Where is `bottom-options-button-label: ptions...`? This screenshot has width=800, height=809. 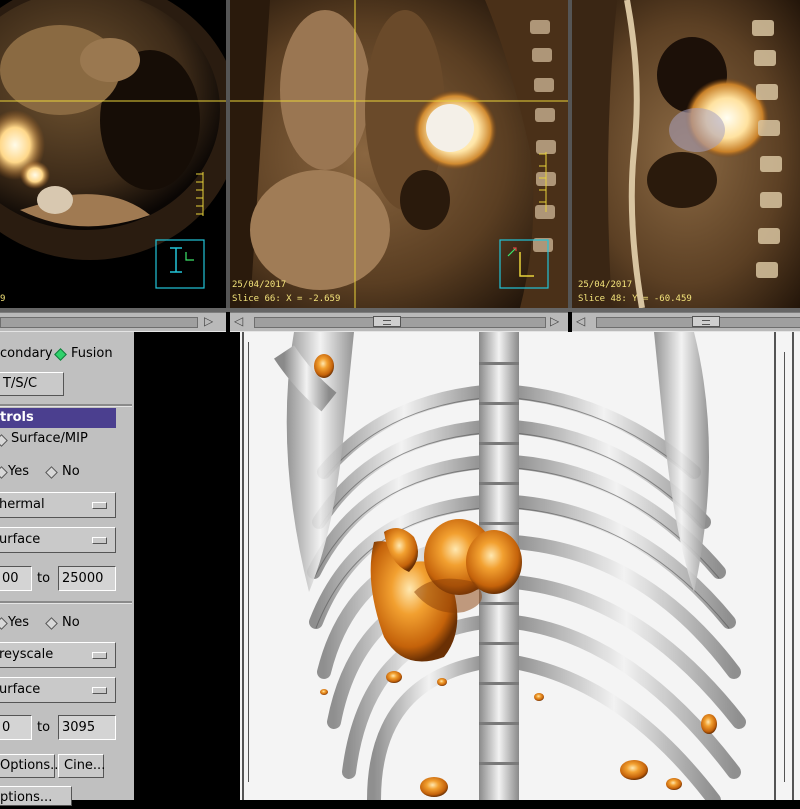
bottom-options-button-label: ptions... is located at coordinates (26, 797).